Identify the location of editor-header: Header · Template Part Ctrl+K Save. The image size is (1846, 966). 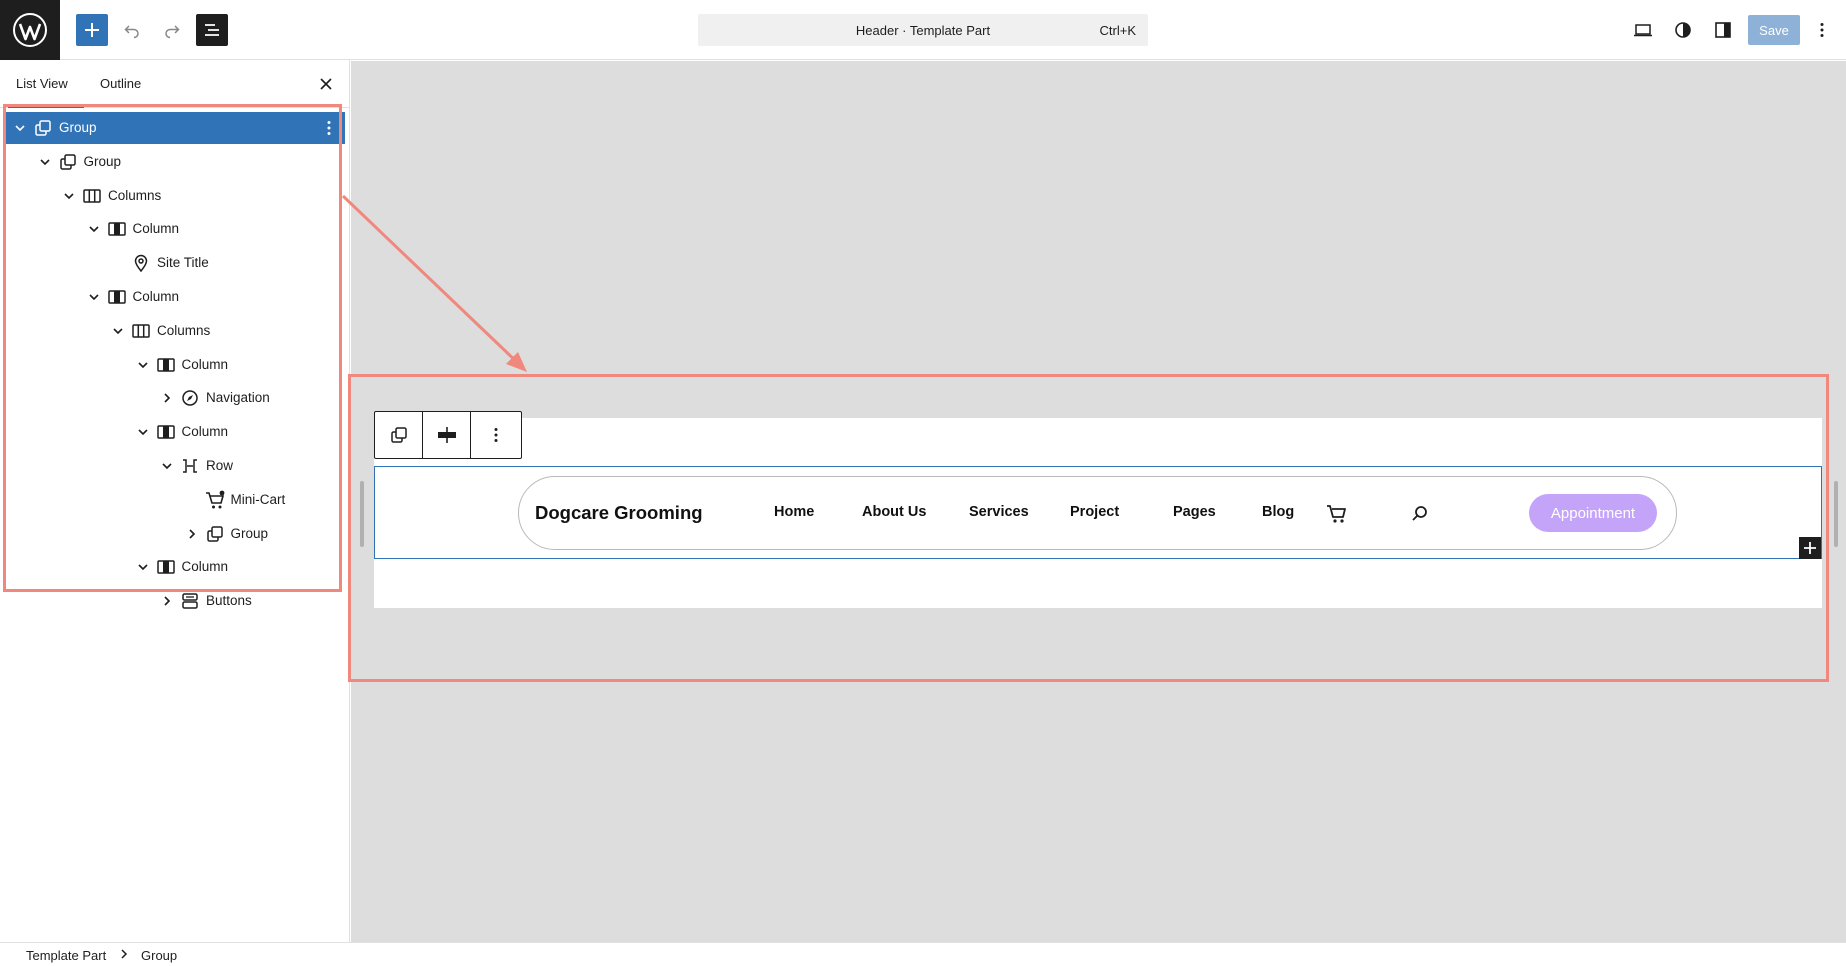
(923, 30).